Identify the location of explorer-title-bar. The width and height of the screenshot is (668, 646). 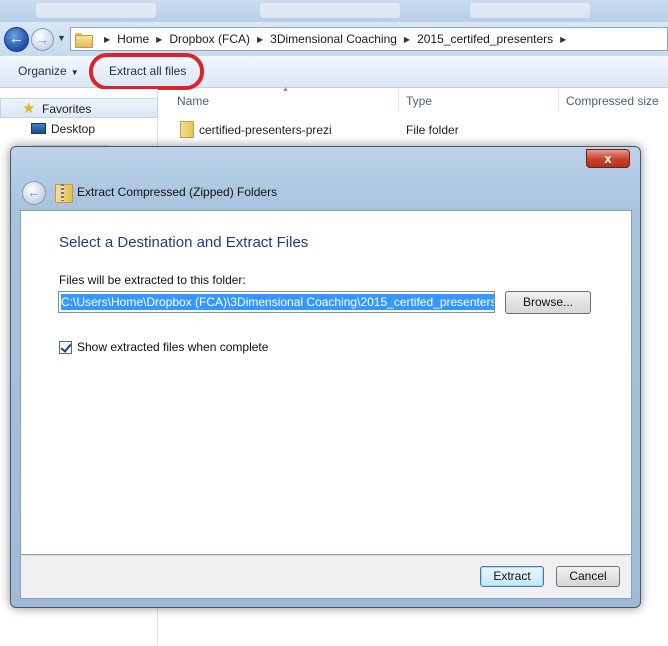
(334, 11).